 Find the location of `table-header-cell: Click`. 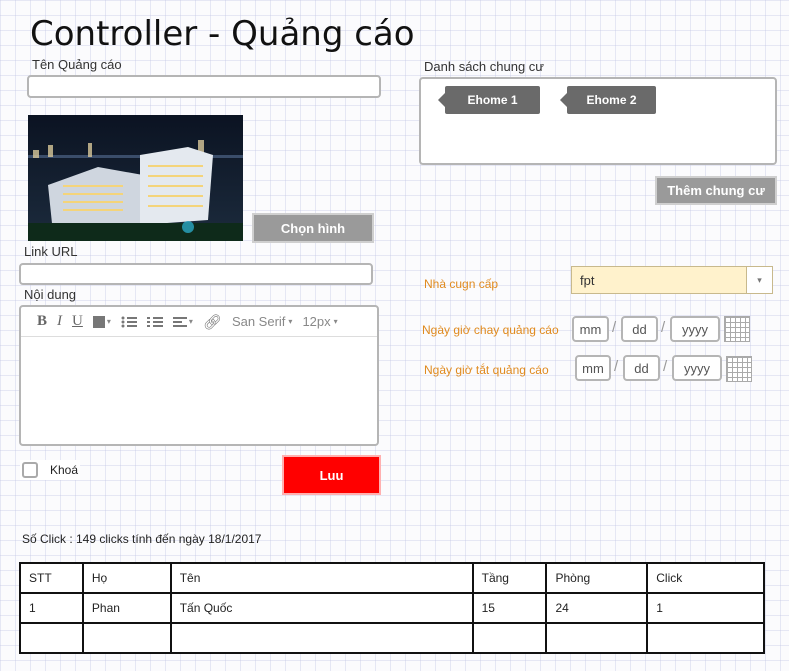

table-header-cell: Click is located at coordinates (705, 578).